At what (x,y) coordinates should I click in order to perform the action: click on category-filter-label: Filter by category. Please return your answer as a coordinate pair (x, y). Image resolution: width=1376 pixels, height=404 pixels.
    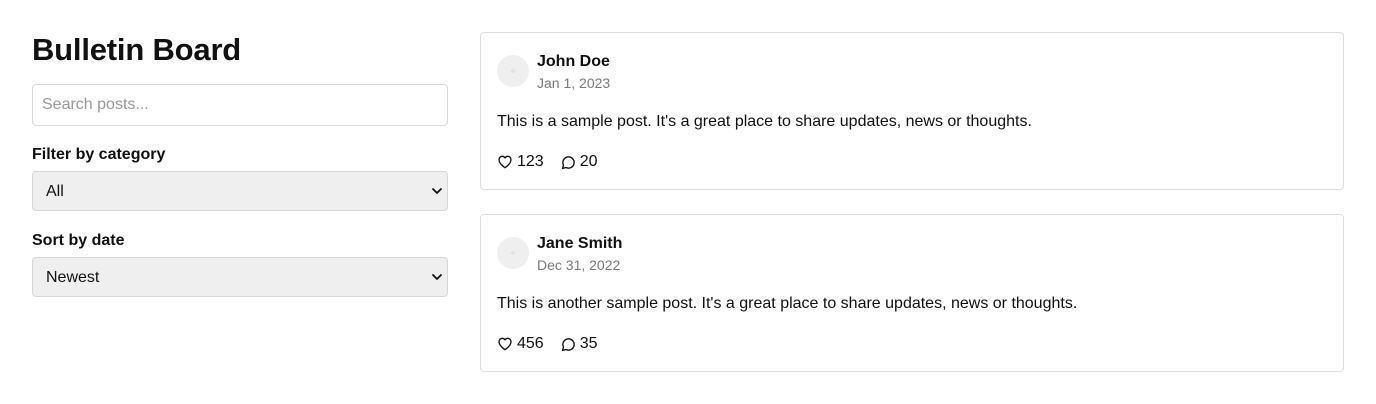
    Looking at the image, I should click on (99, 154).